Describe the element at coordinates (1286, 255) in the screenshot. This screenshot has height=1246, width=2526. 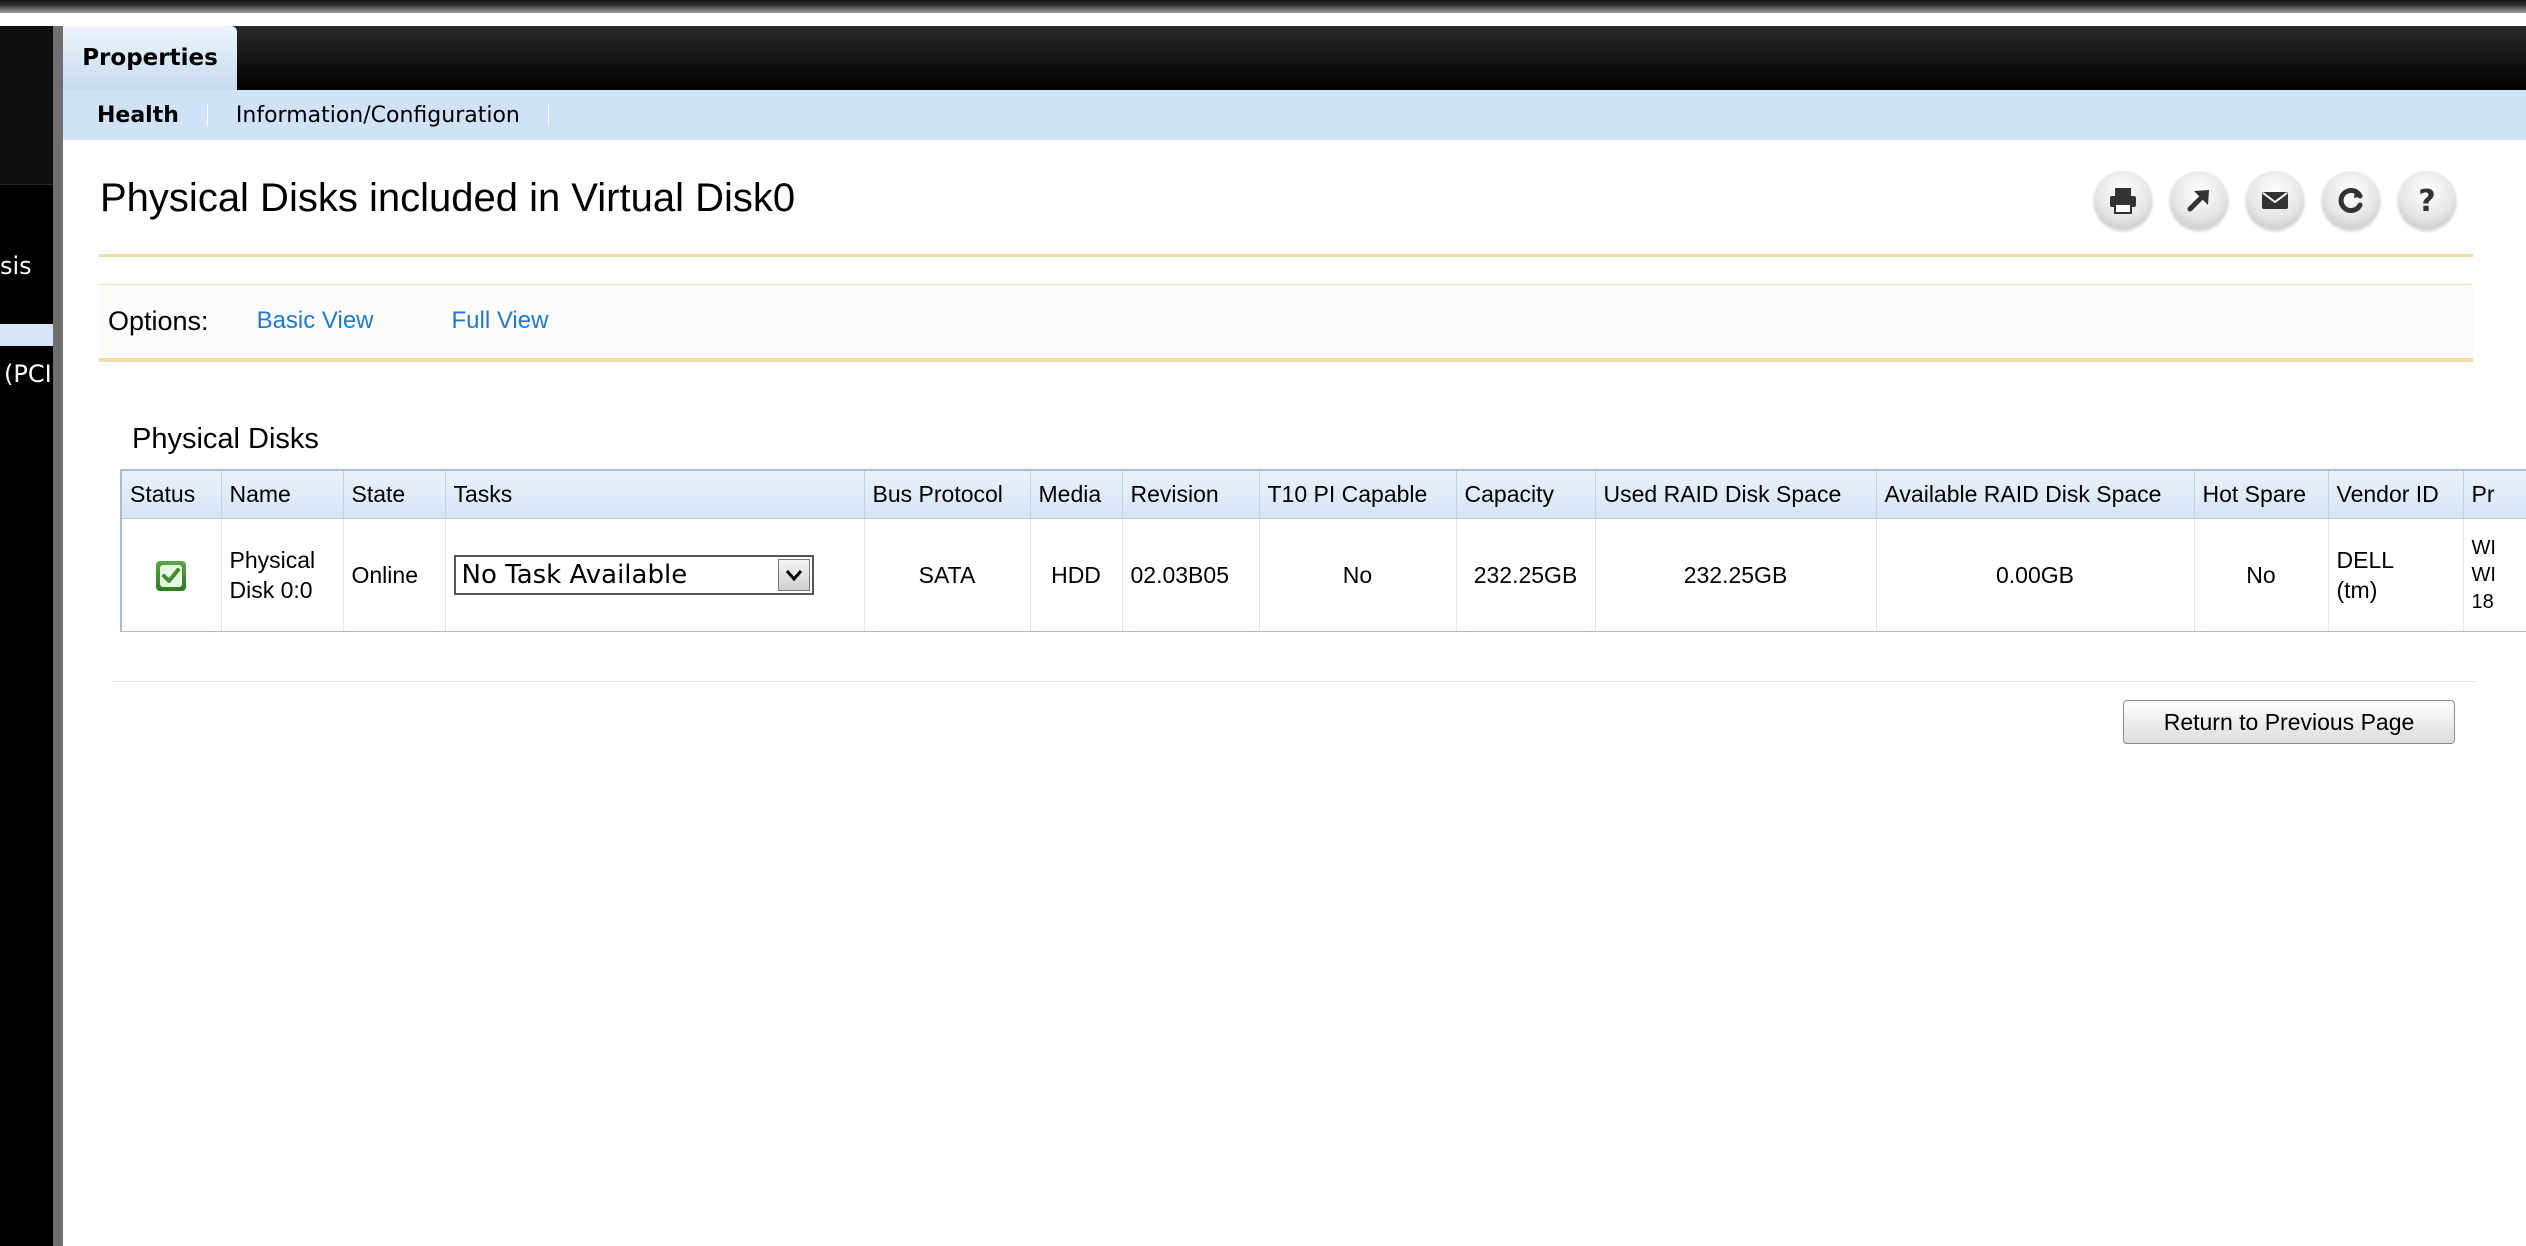
I see `options-top-rule` at that location.